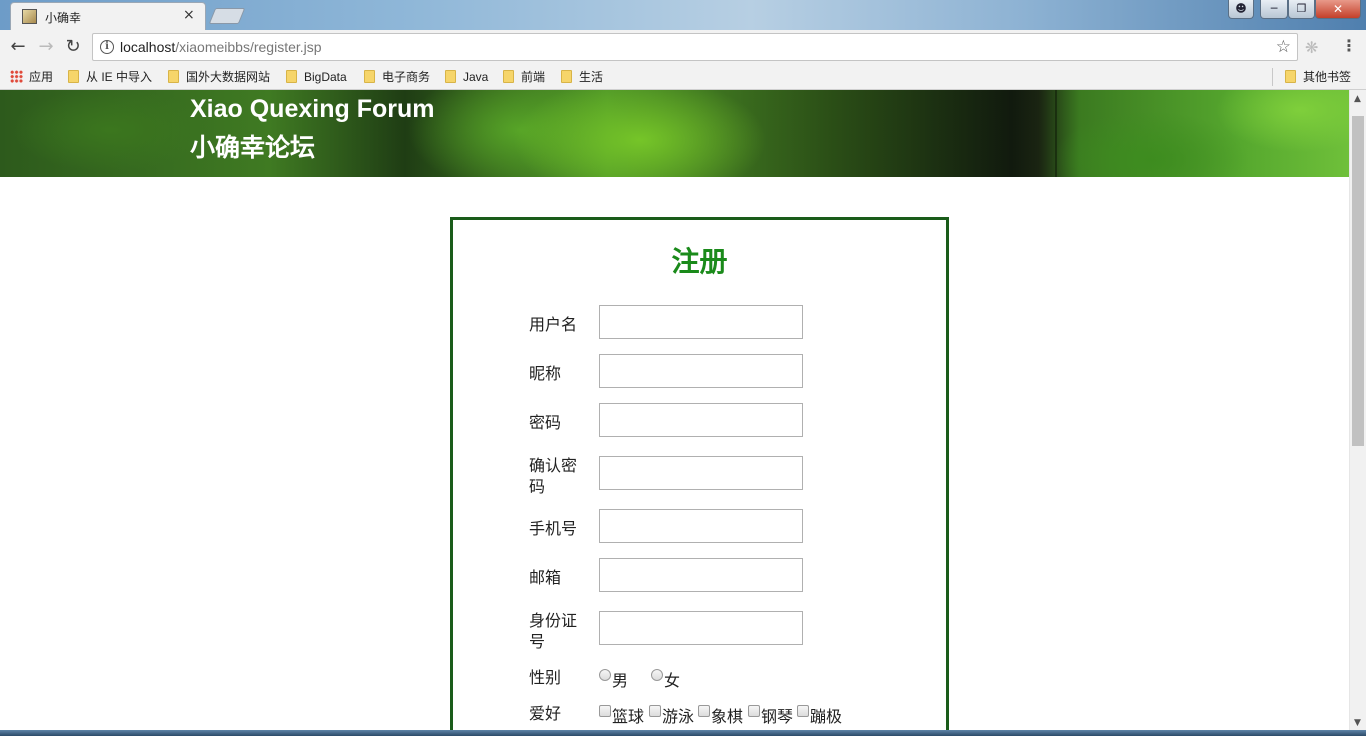 The height and width of the screenshot is (736, 1366). Describe the element at coordinates (545, 422) in the screenshot. I see `password-label: 密码` at that location.